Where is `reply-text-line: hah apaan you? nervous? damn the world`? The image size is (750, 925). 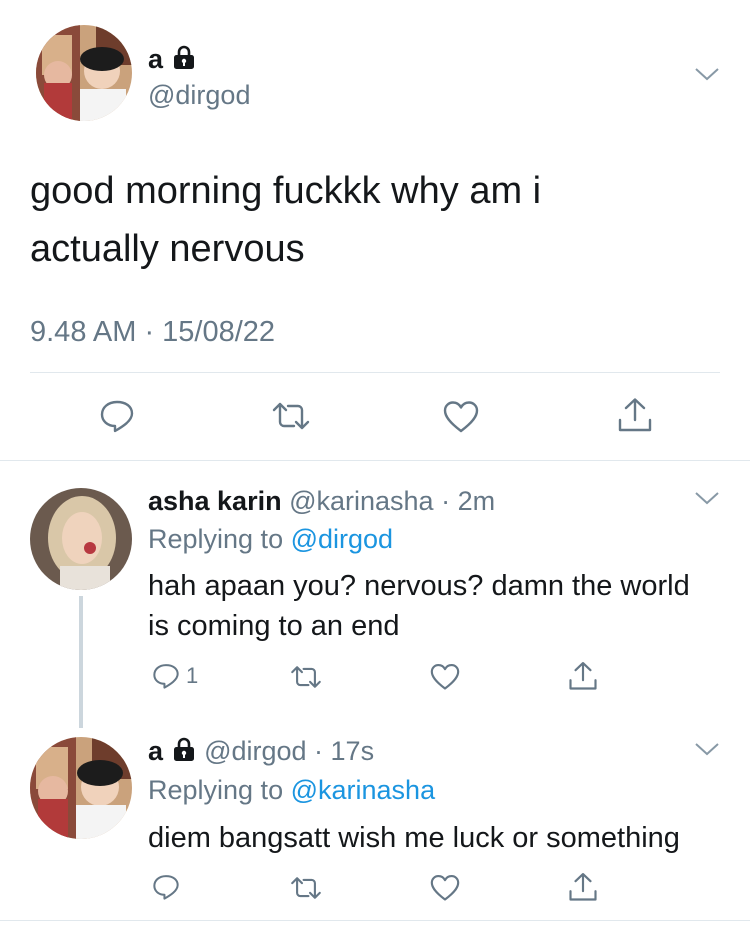
reply-text-line: hah apaan you? nervous? damn the world is located at coordinates (419, 586).